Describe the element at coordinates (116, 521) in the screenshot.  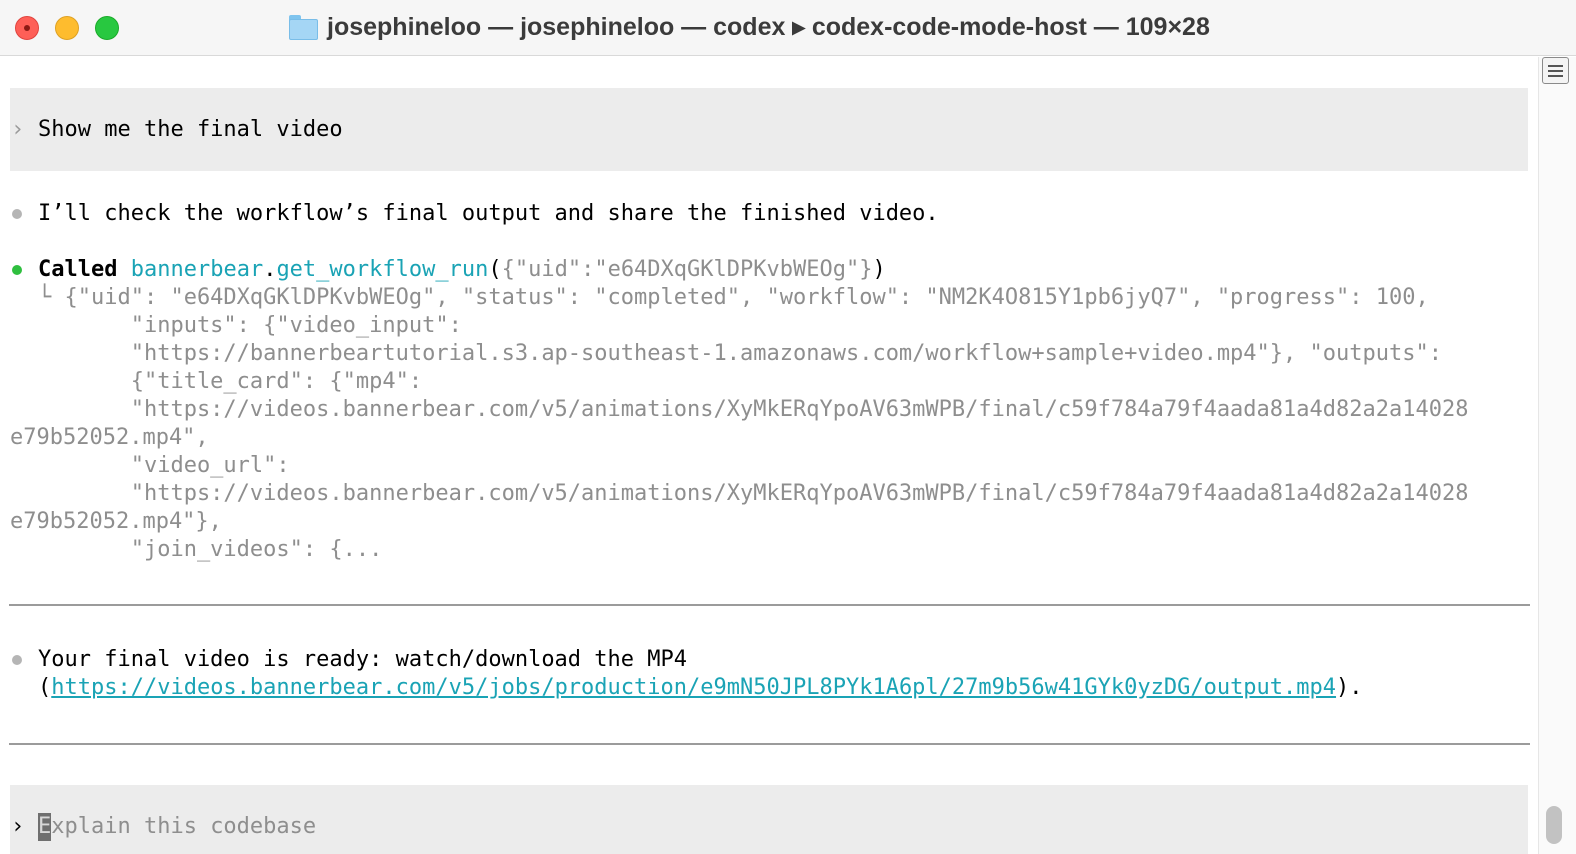
I see `tool-result-line: e79b52052.mp4"},` at that location.